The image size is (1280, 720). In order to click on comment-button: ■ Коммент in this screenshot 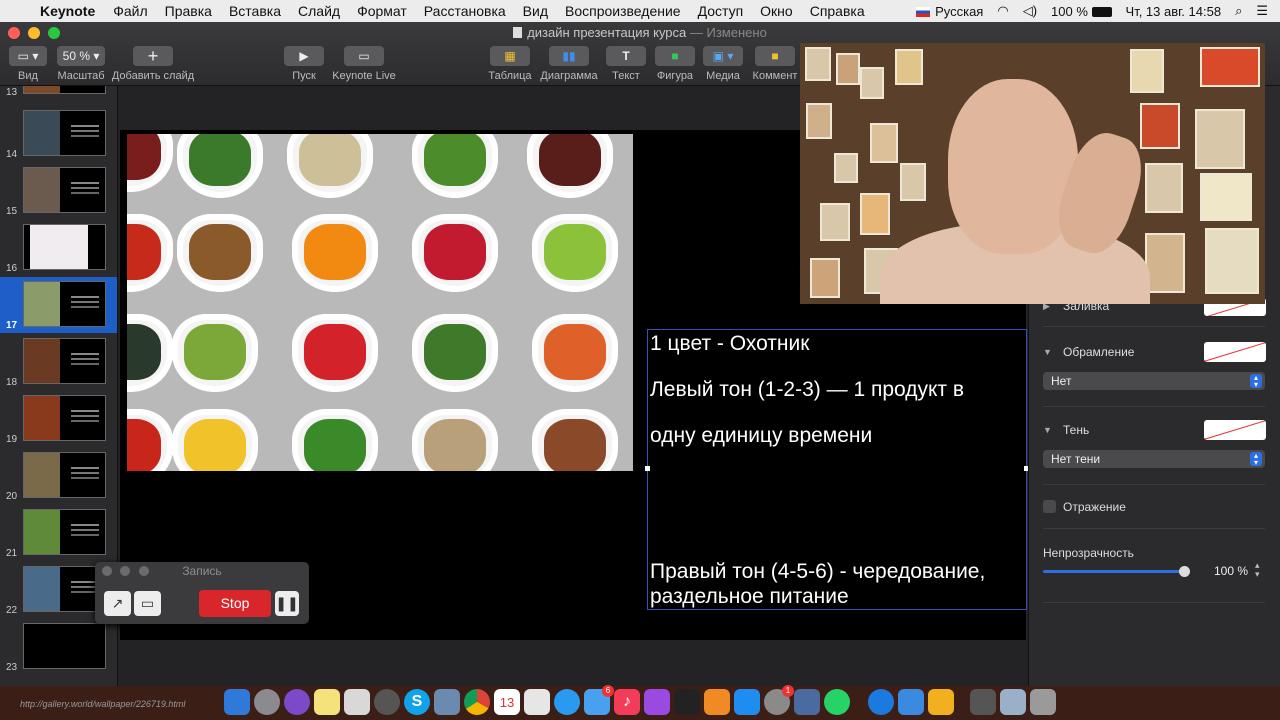, I will do `click(775, 64)`.